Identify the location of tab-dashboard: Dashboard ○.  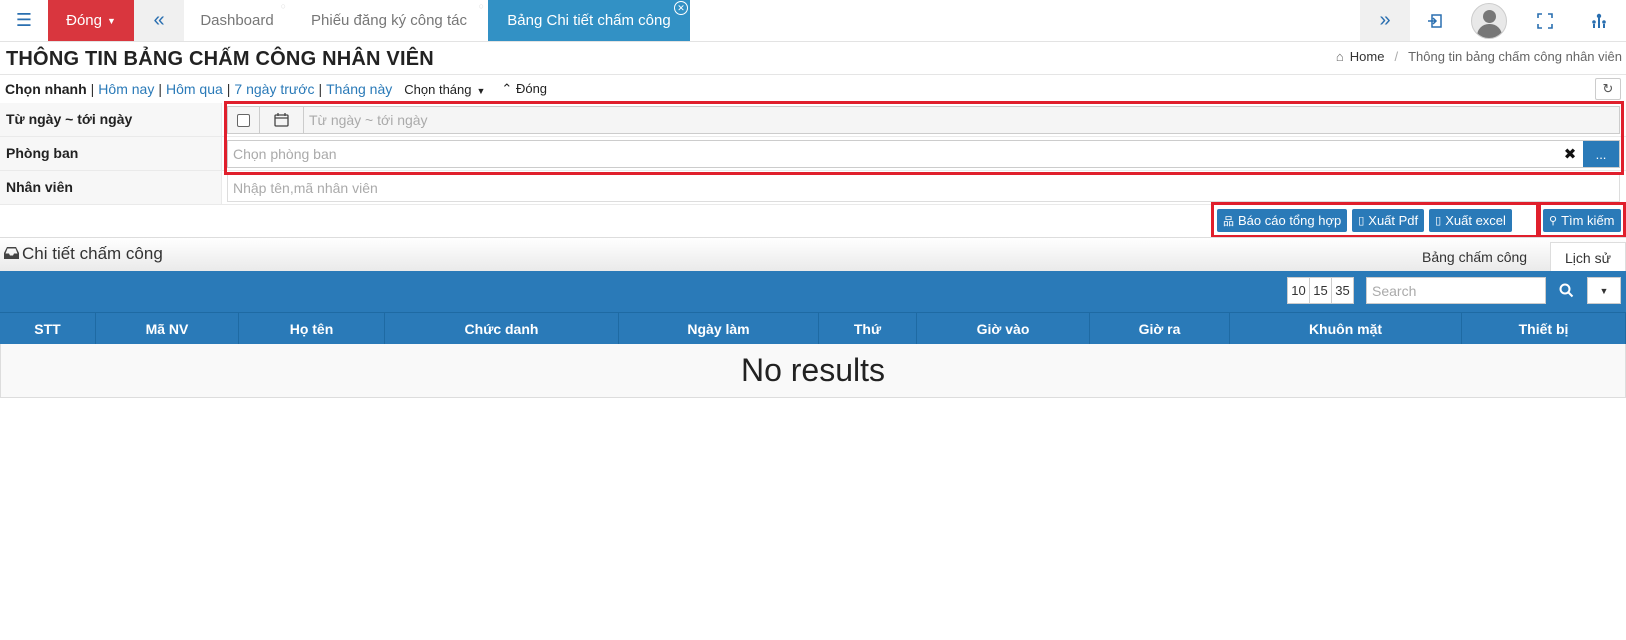
(237, 20).